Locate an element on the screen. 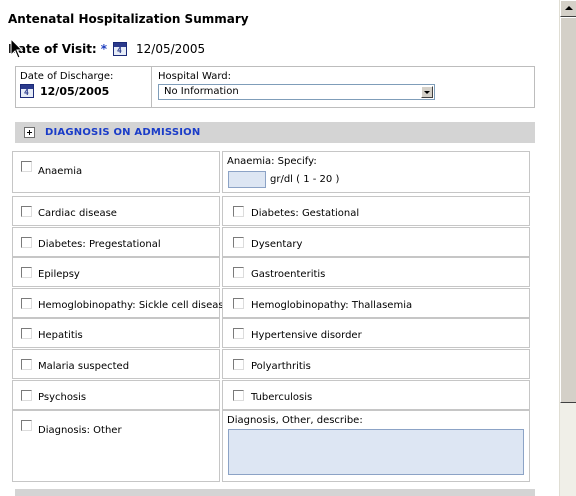 The height and width of the screenshot is (496, 576). diagnosis-row: Psychosis Tuberculosis is located at coordinates (271, 394).